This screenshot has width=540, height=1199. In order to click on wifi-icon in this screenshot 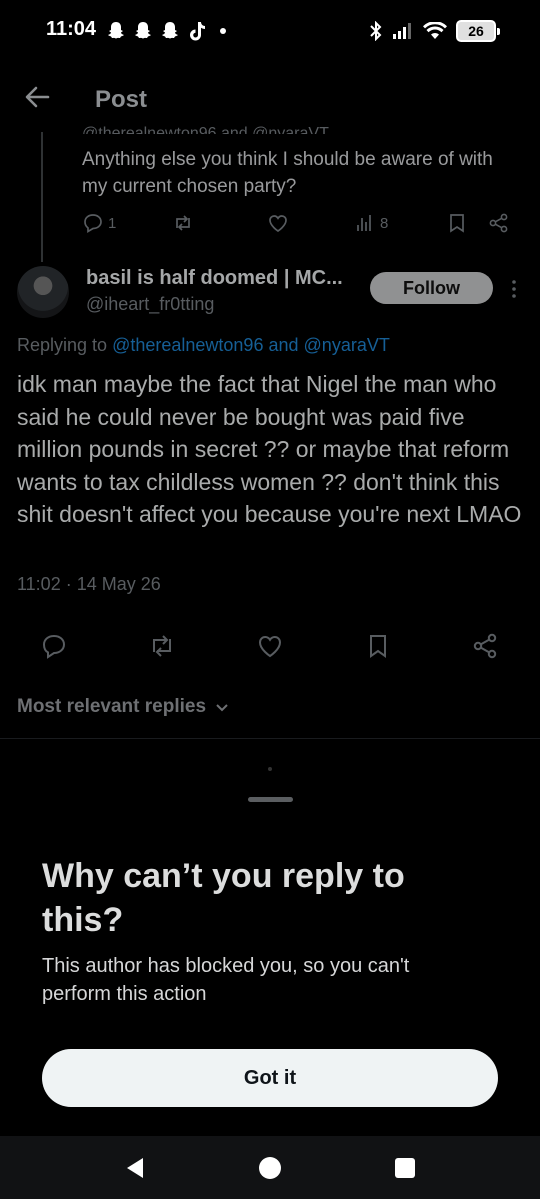, I will do `click(435, 30)`.